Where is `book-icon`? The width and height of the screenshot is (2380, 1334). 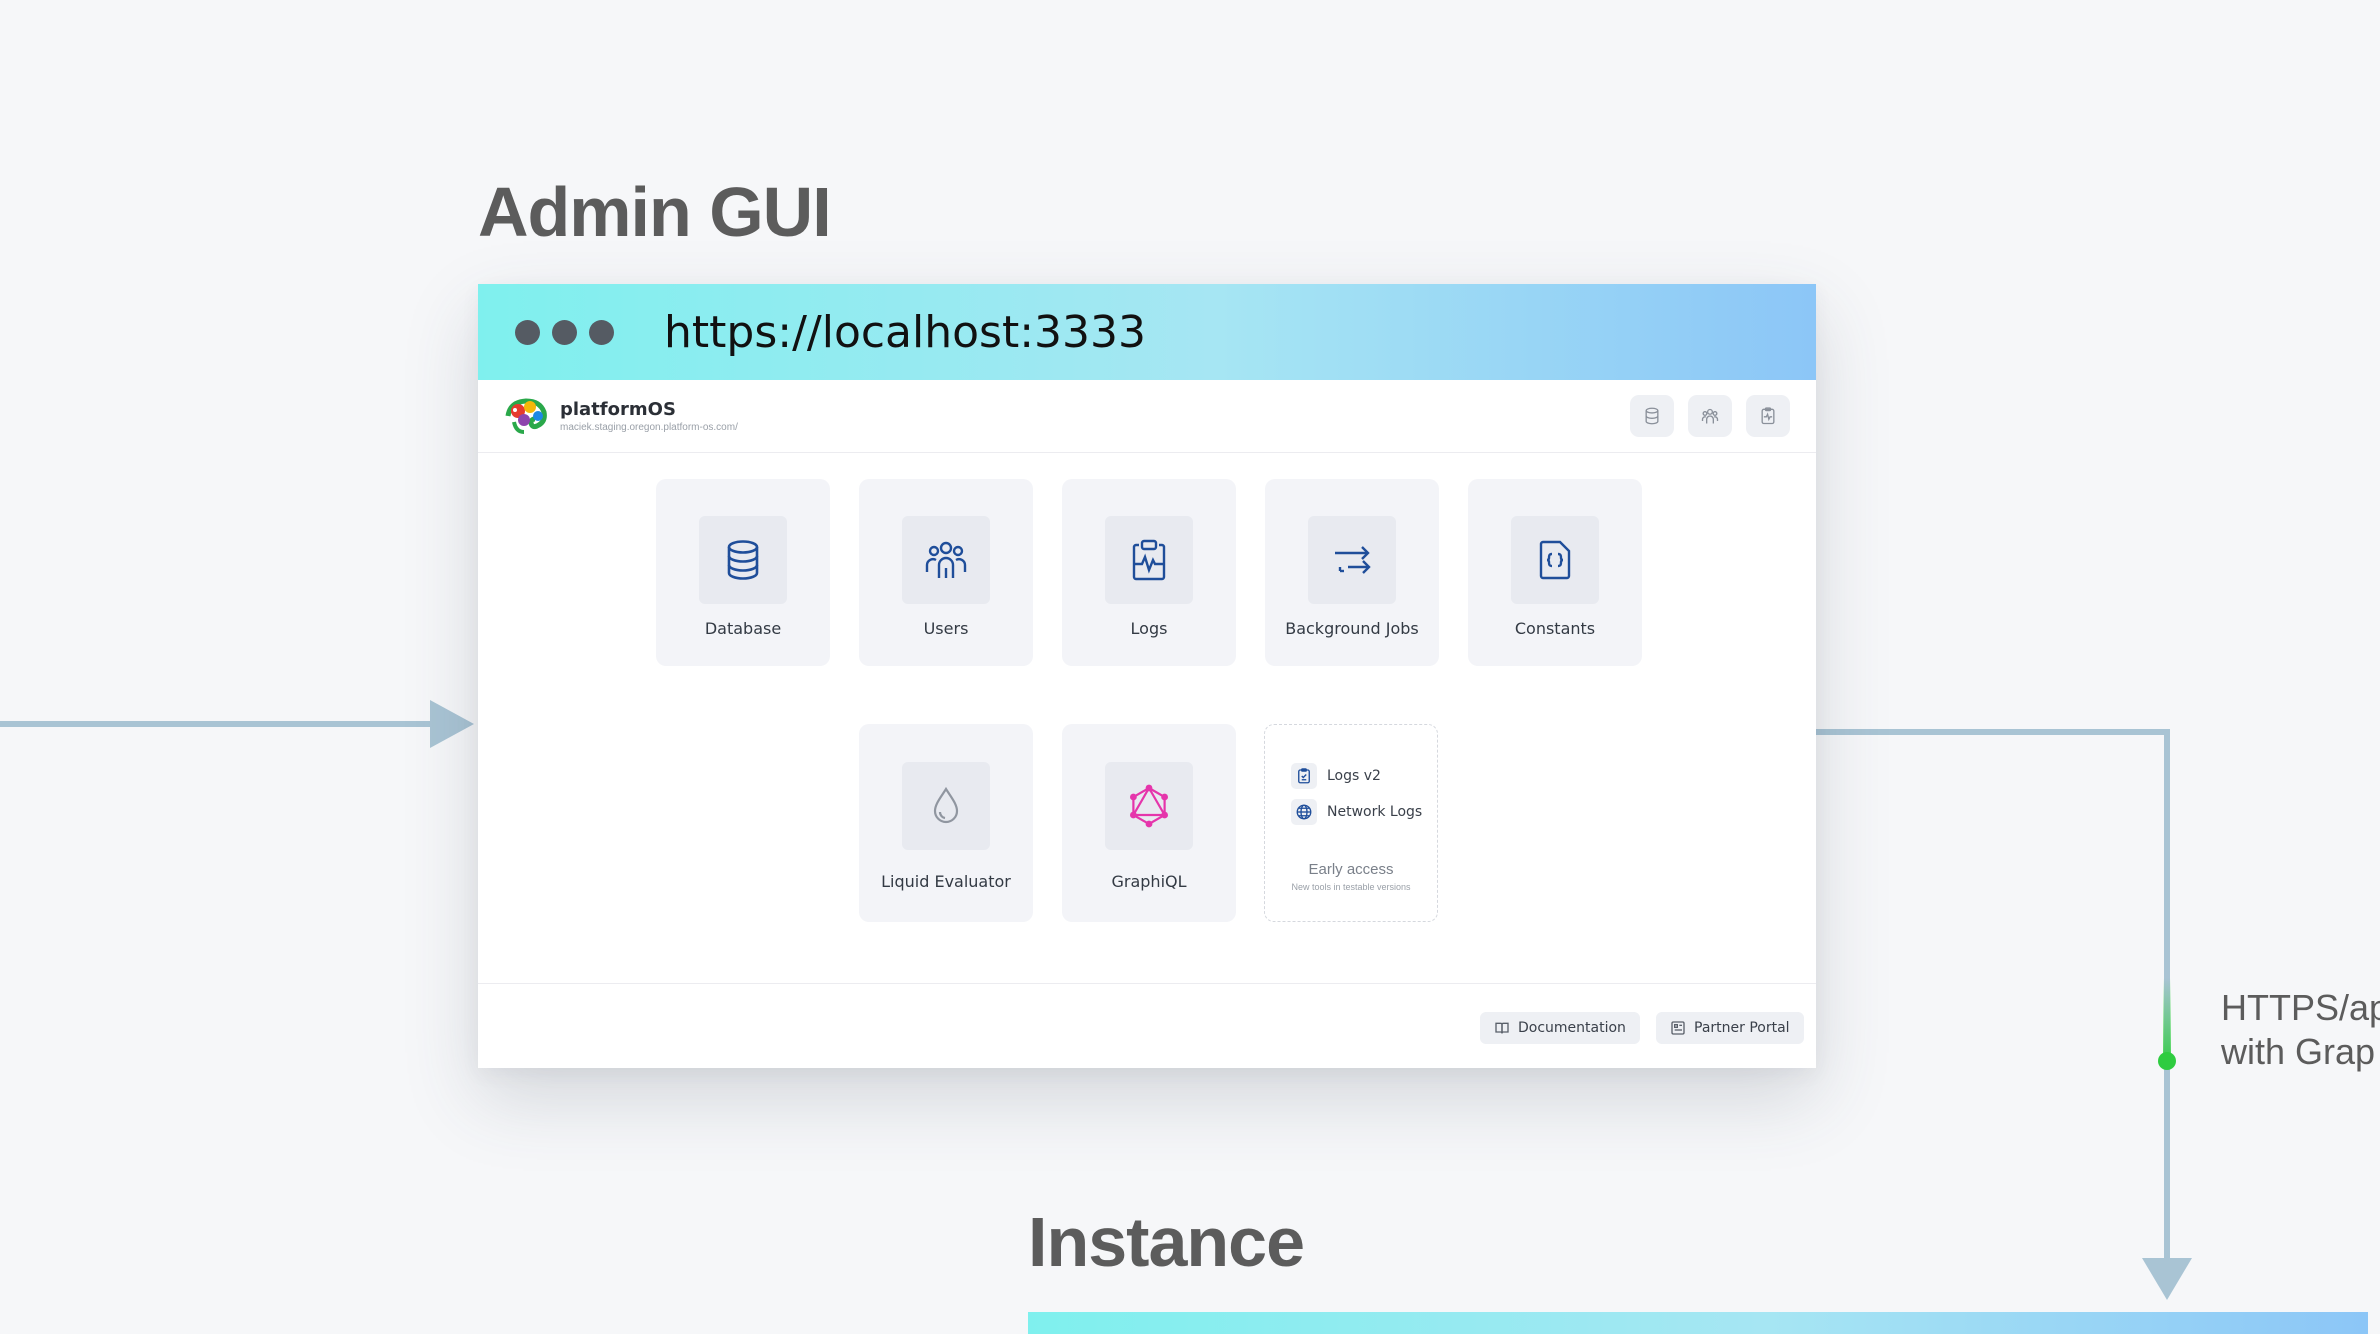
book-icon is located at coordinates (1502, 1028).